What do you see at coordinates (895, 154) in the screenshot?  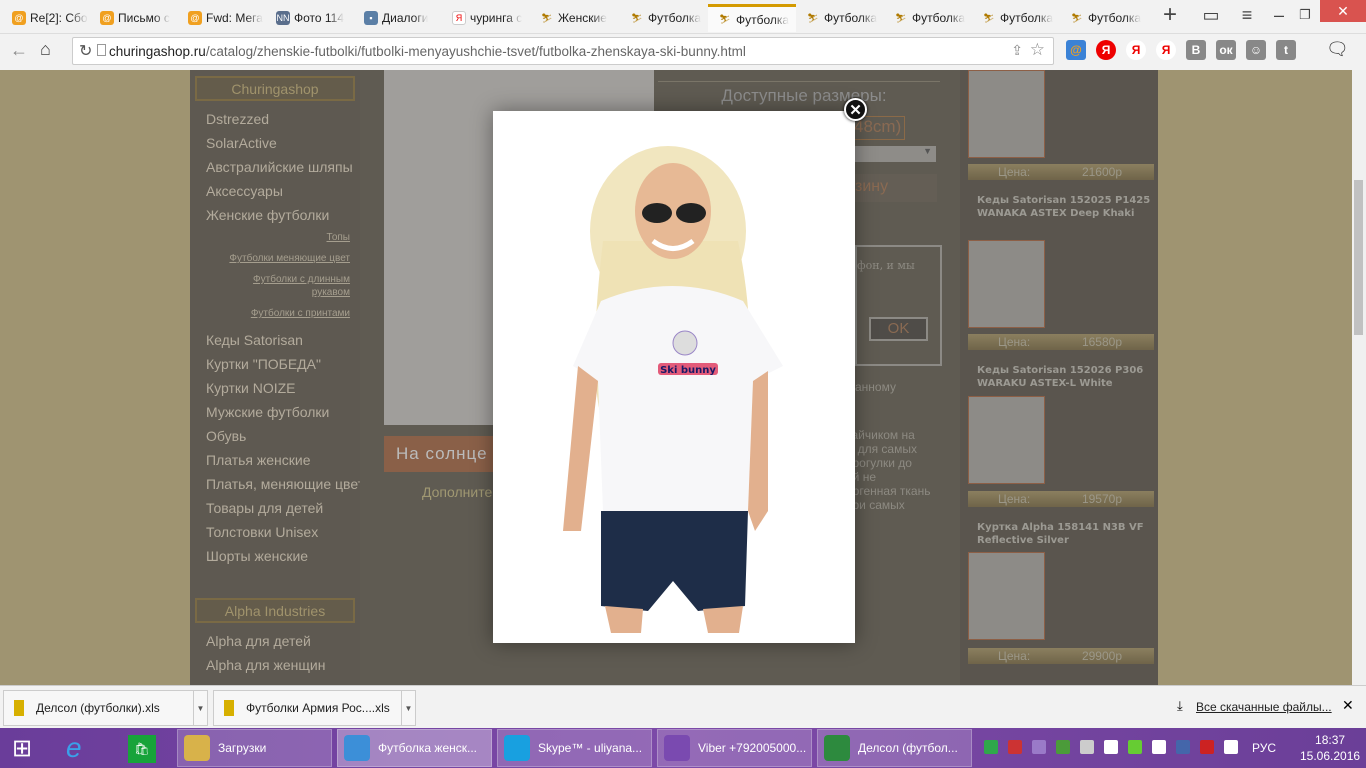 I see `size-select: ▼` at bounding box center [895, 154].